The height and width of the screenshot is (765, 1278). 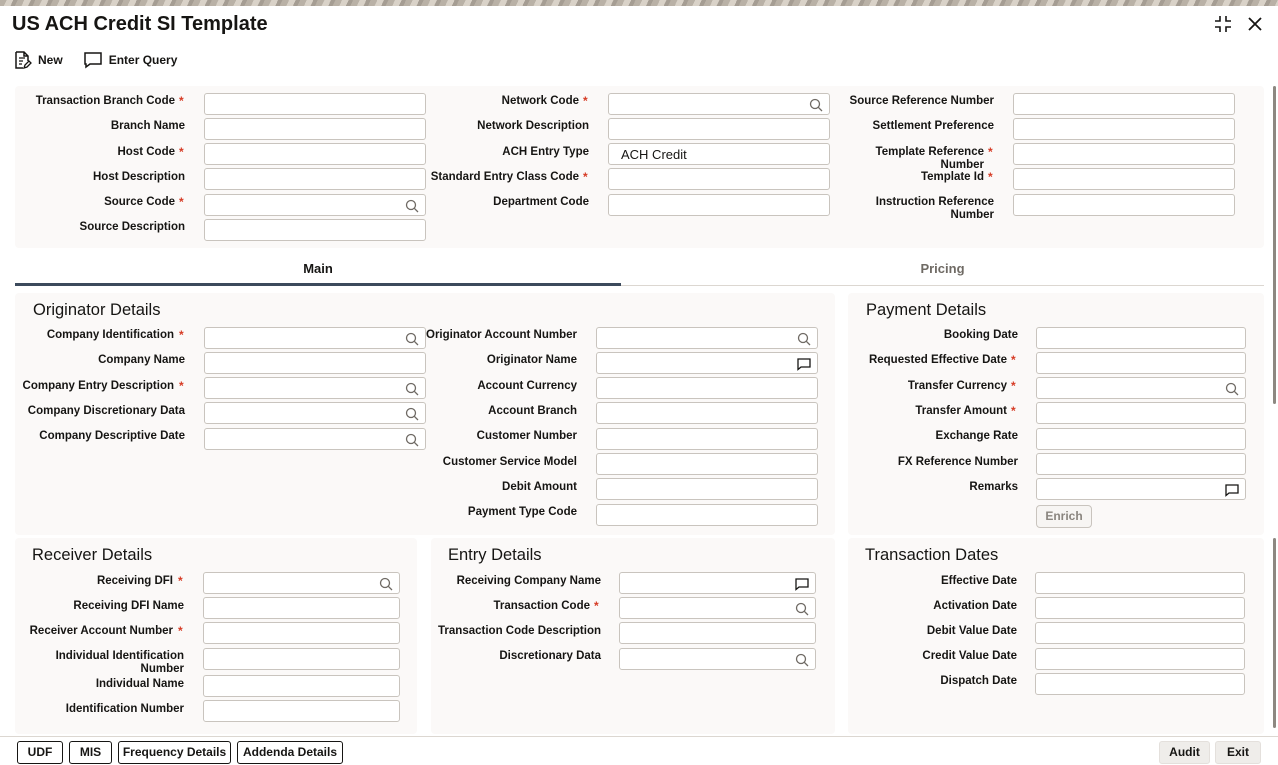 What do you see at coordinates (315, 179) in the screenshot?
I see `host-description-field` at bounding box center [315, 179].